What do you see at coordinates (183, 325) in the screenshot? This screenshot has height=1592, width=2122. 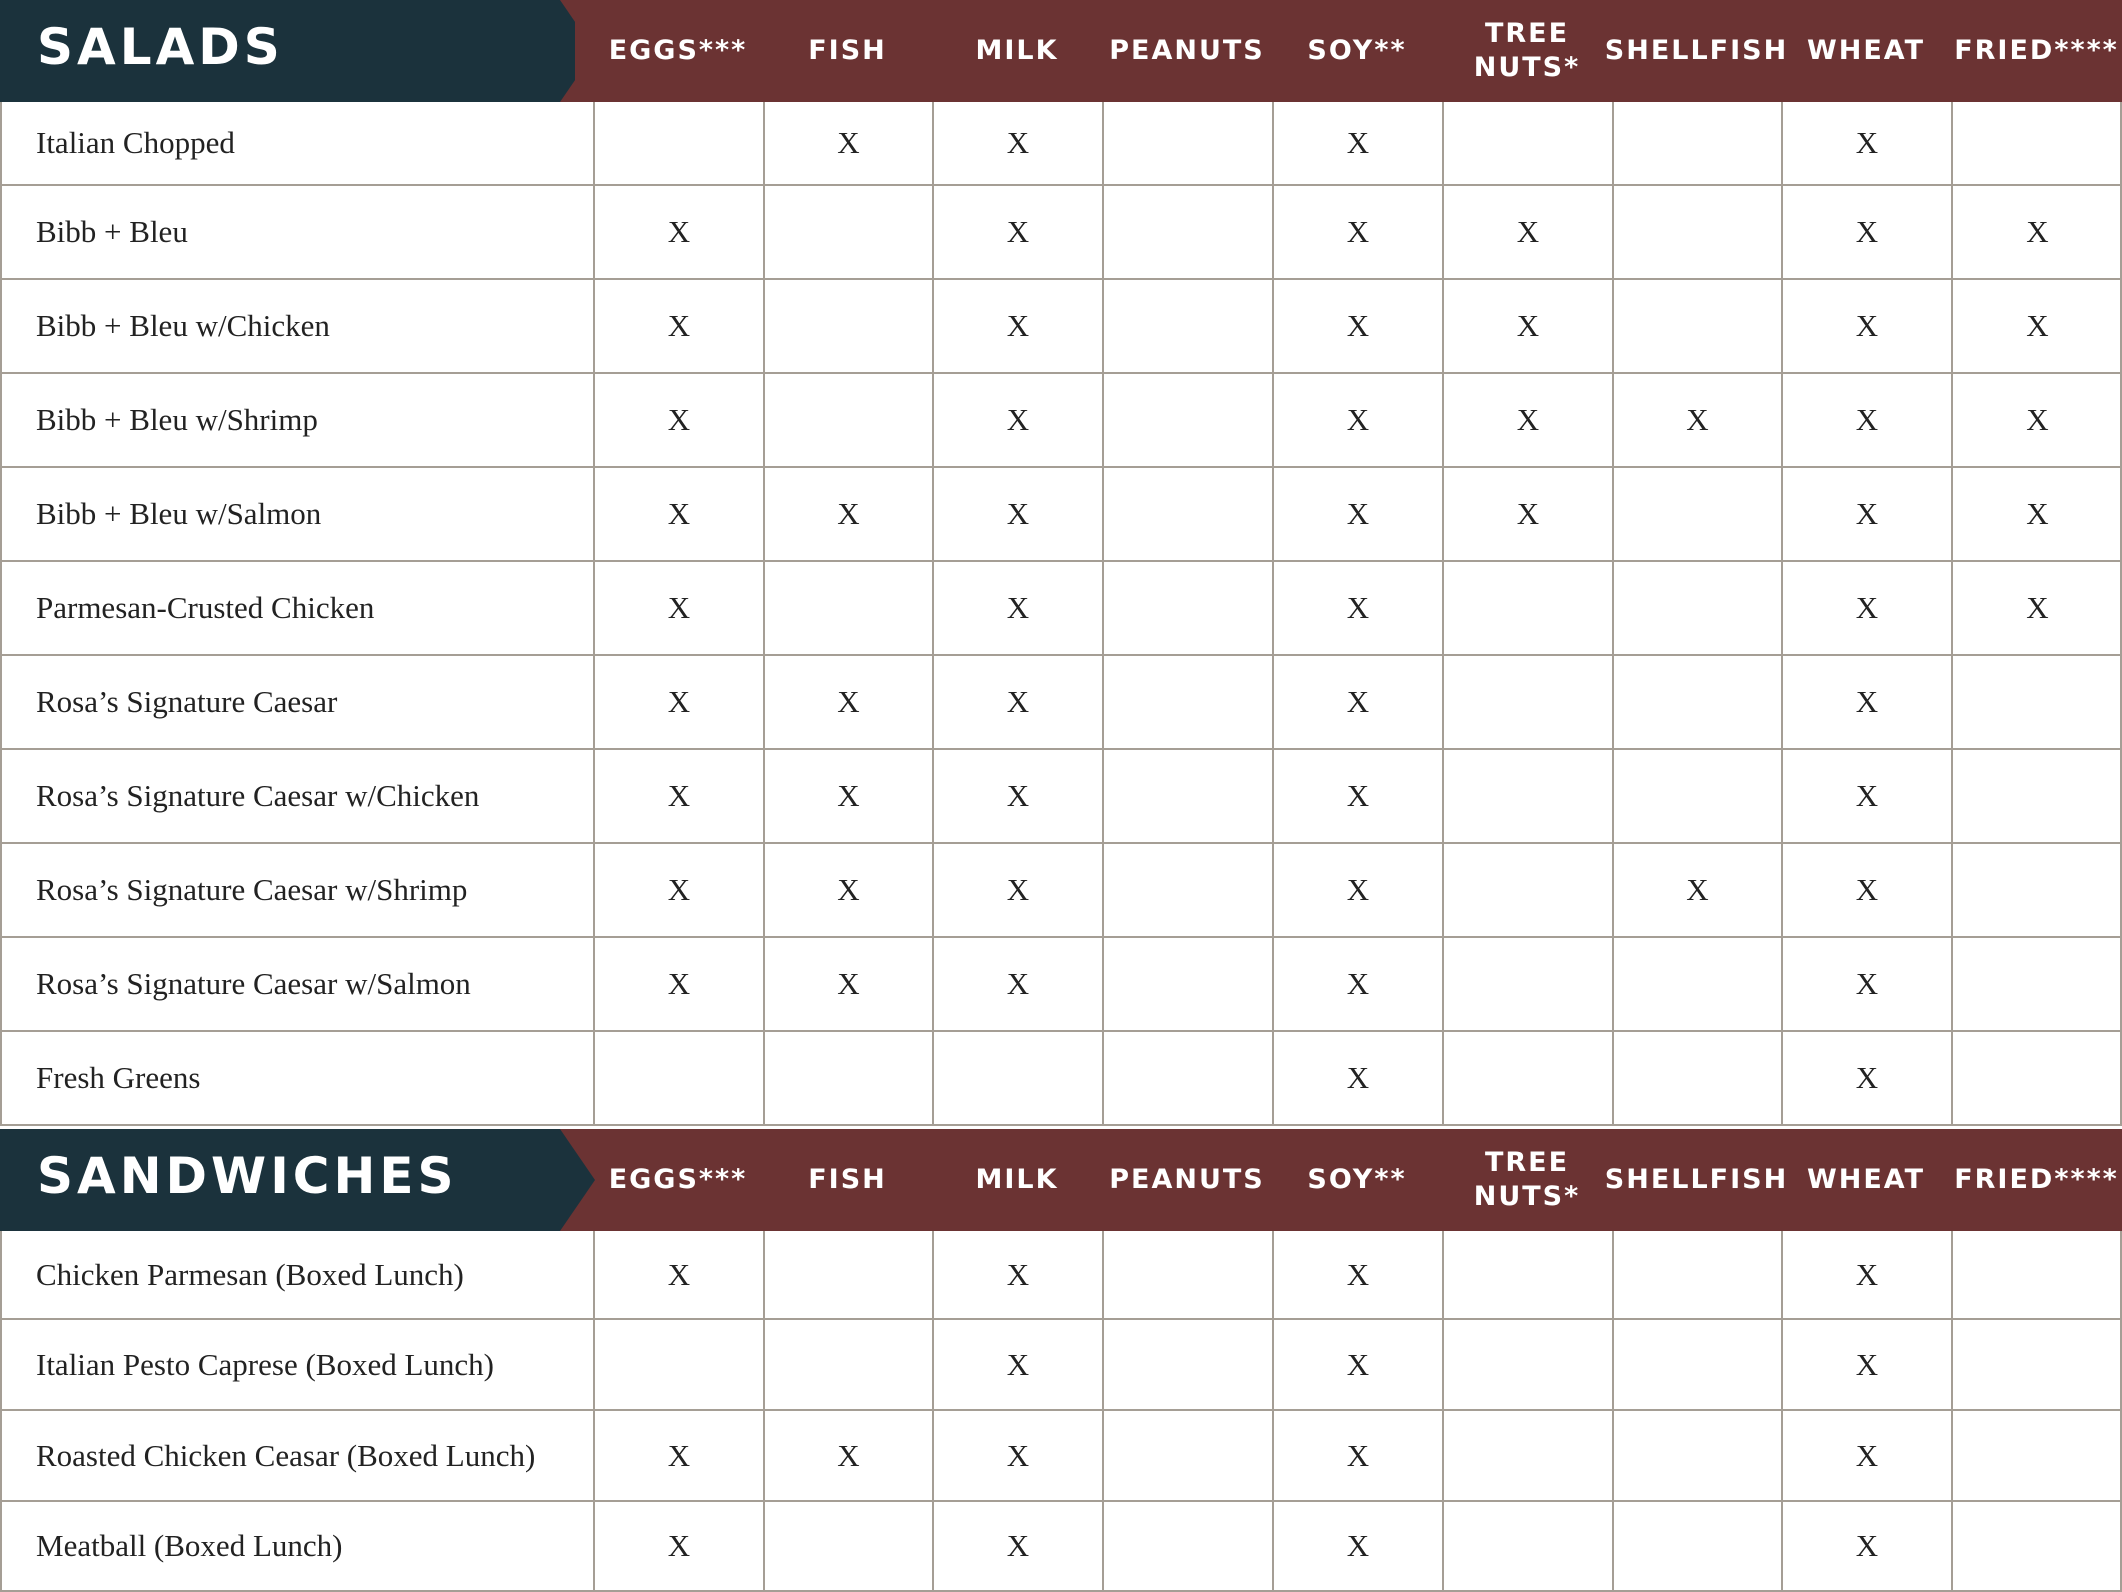 I see `menu-item-name: Bibb + Bleu w/Chicken` at bounding box center [183, 325].